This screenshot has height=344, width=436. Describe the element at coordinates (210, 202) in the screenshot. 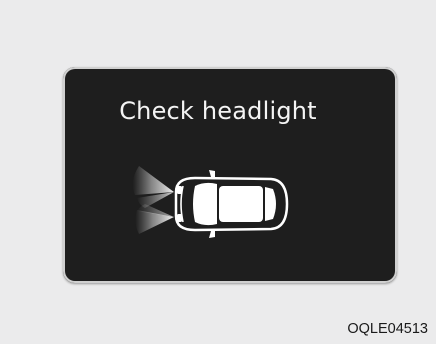

I see `car-headlight-warning-icon` at that location.